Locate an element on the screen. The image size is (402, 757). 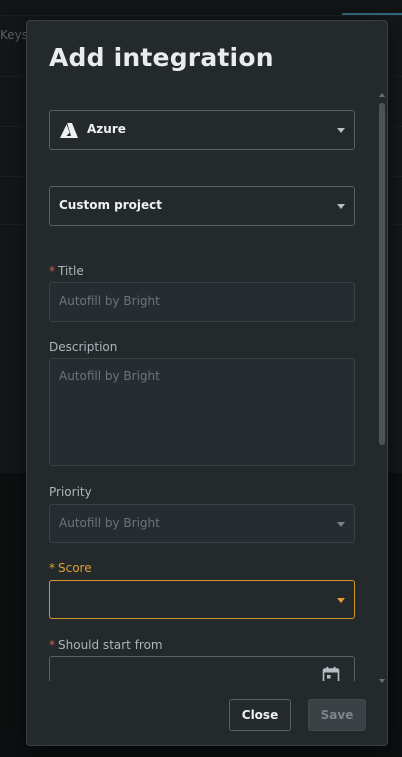
title-label-text: Title is located at coordinates (71, 271).